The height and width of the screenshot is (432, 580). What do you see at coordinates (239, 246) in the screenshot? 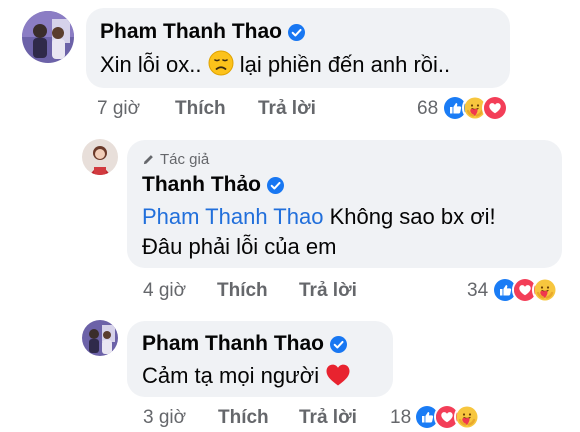
I see `reply-text-line: Đâu phải lỗi của em` at bounding box center [239, 246].